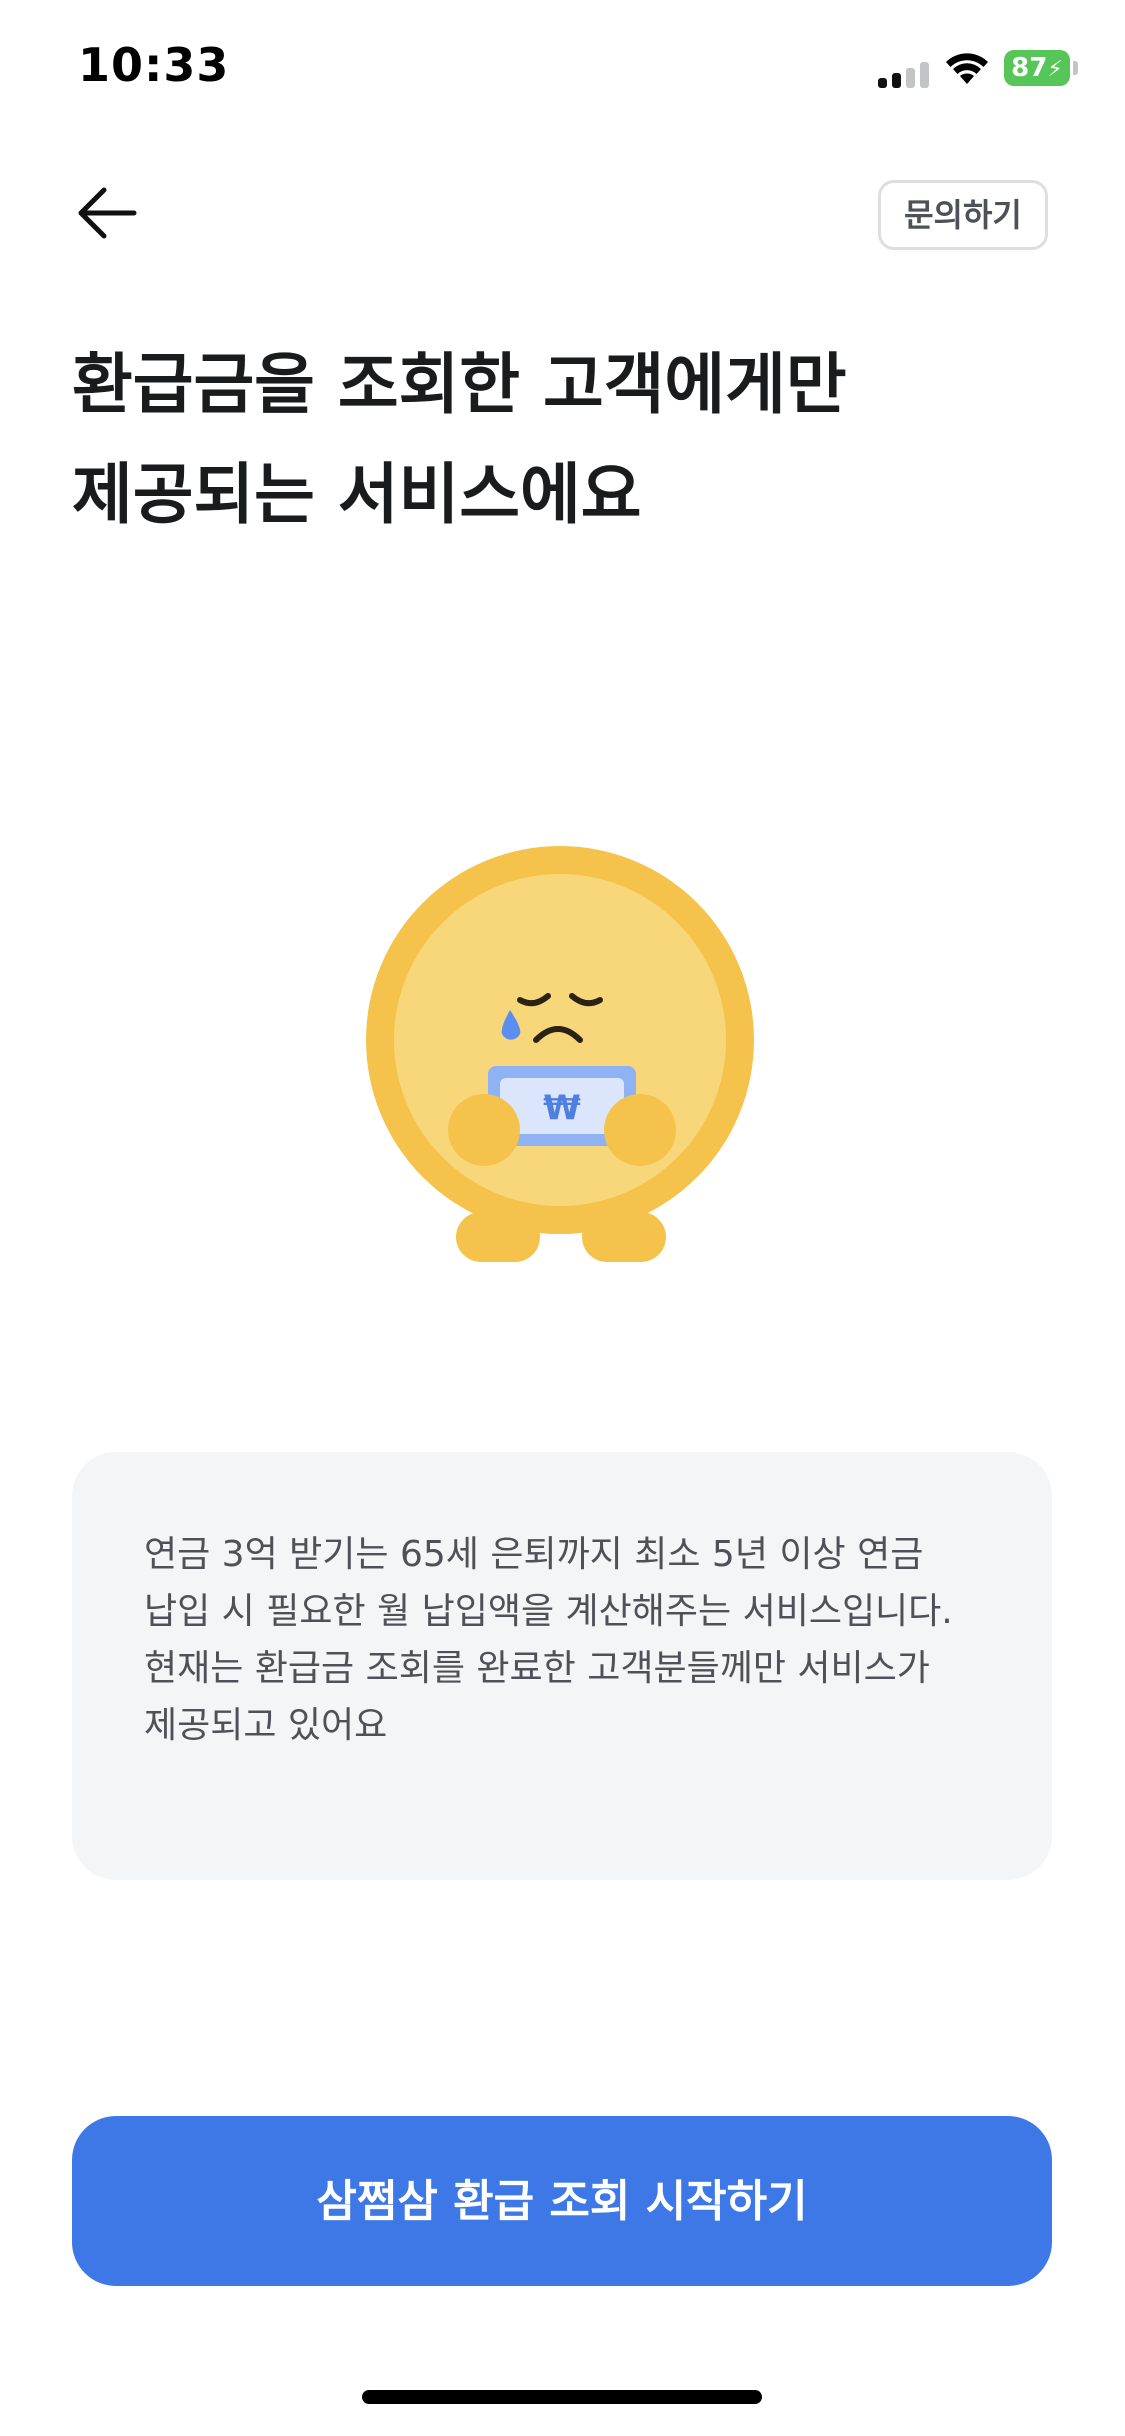 Image resolution: width=1125 pixels, height=2436 pixels. What do you see at coordinates (967, 68) in the screenshot?
I see `wifi-icon` at bounding box center [967, 68].